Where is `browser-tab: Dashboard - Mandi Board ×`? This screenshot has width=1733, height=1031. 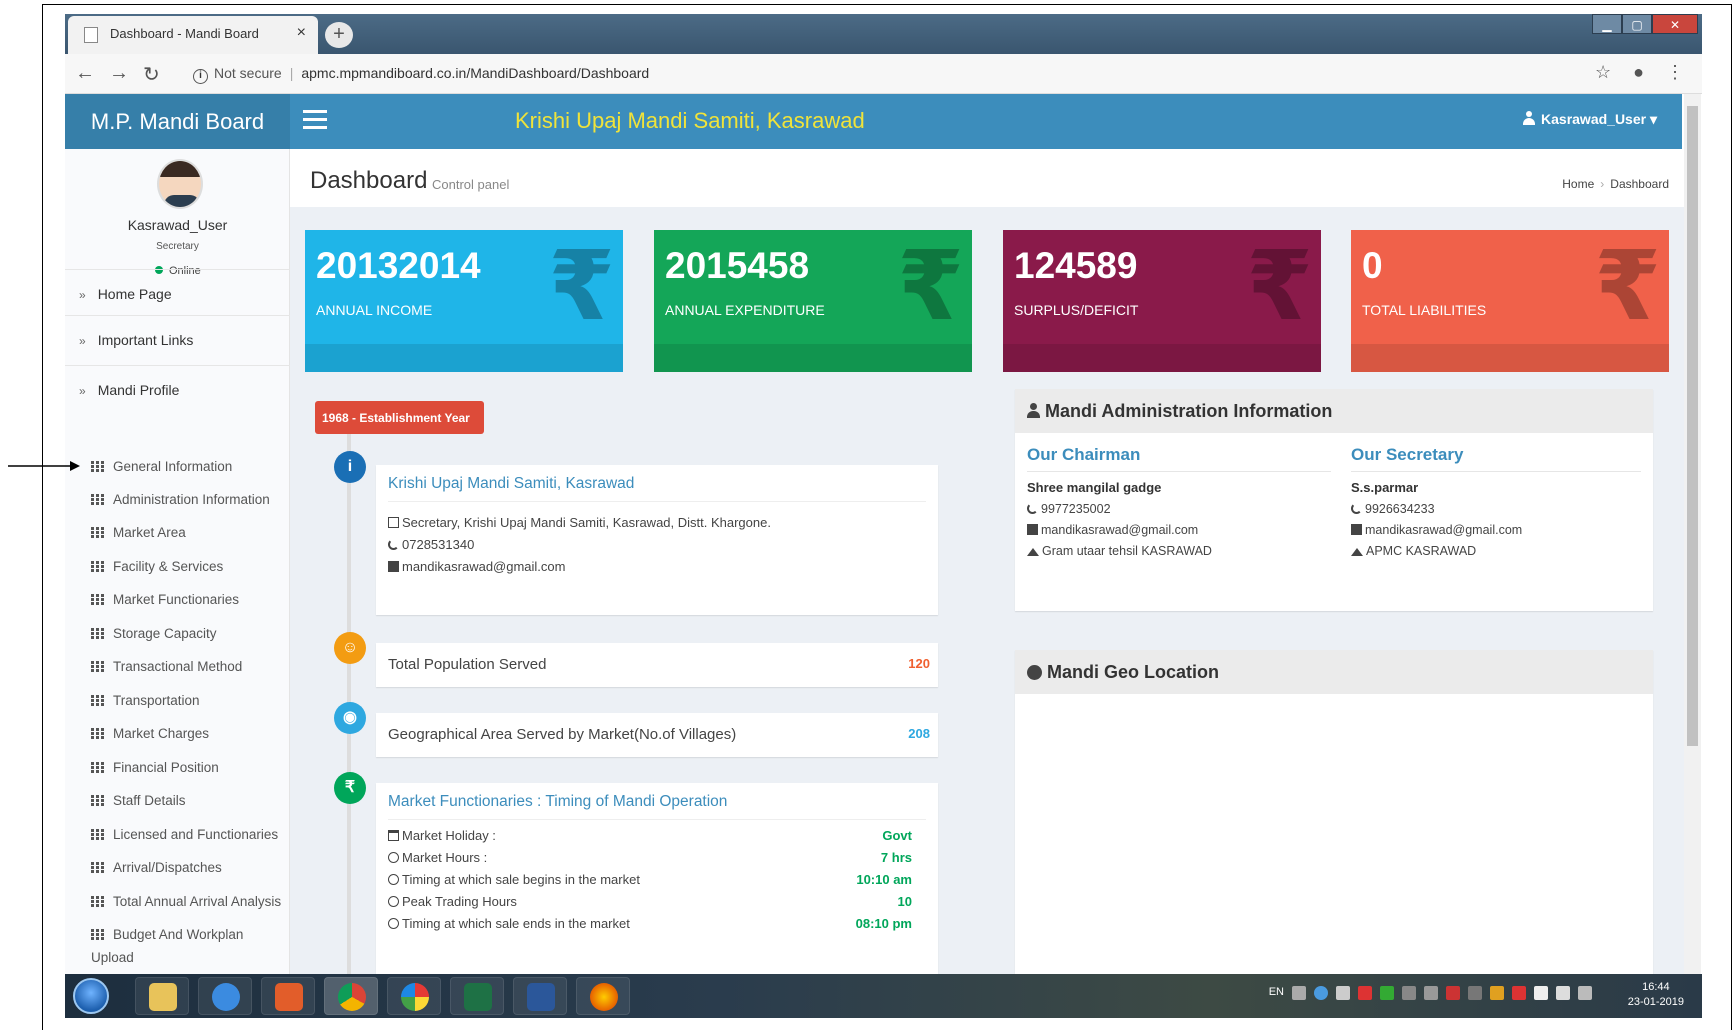 browser-tab: Dashboard - Mandi Board × is located at coordinates (193, 35).